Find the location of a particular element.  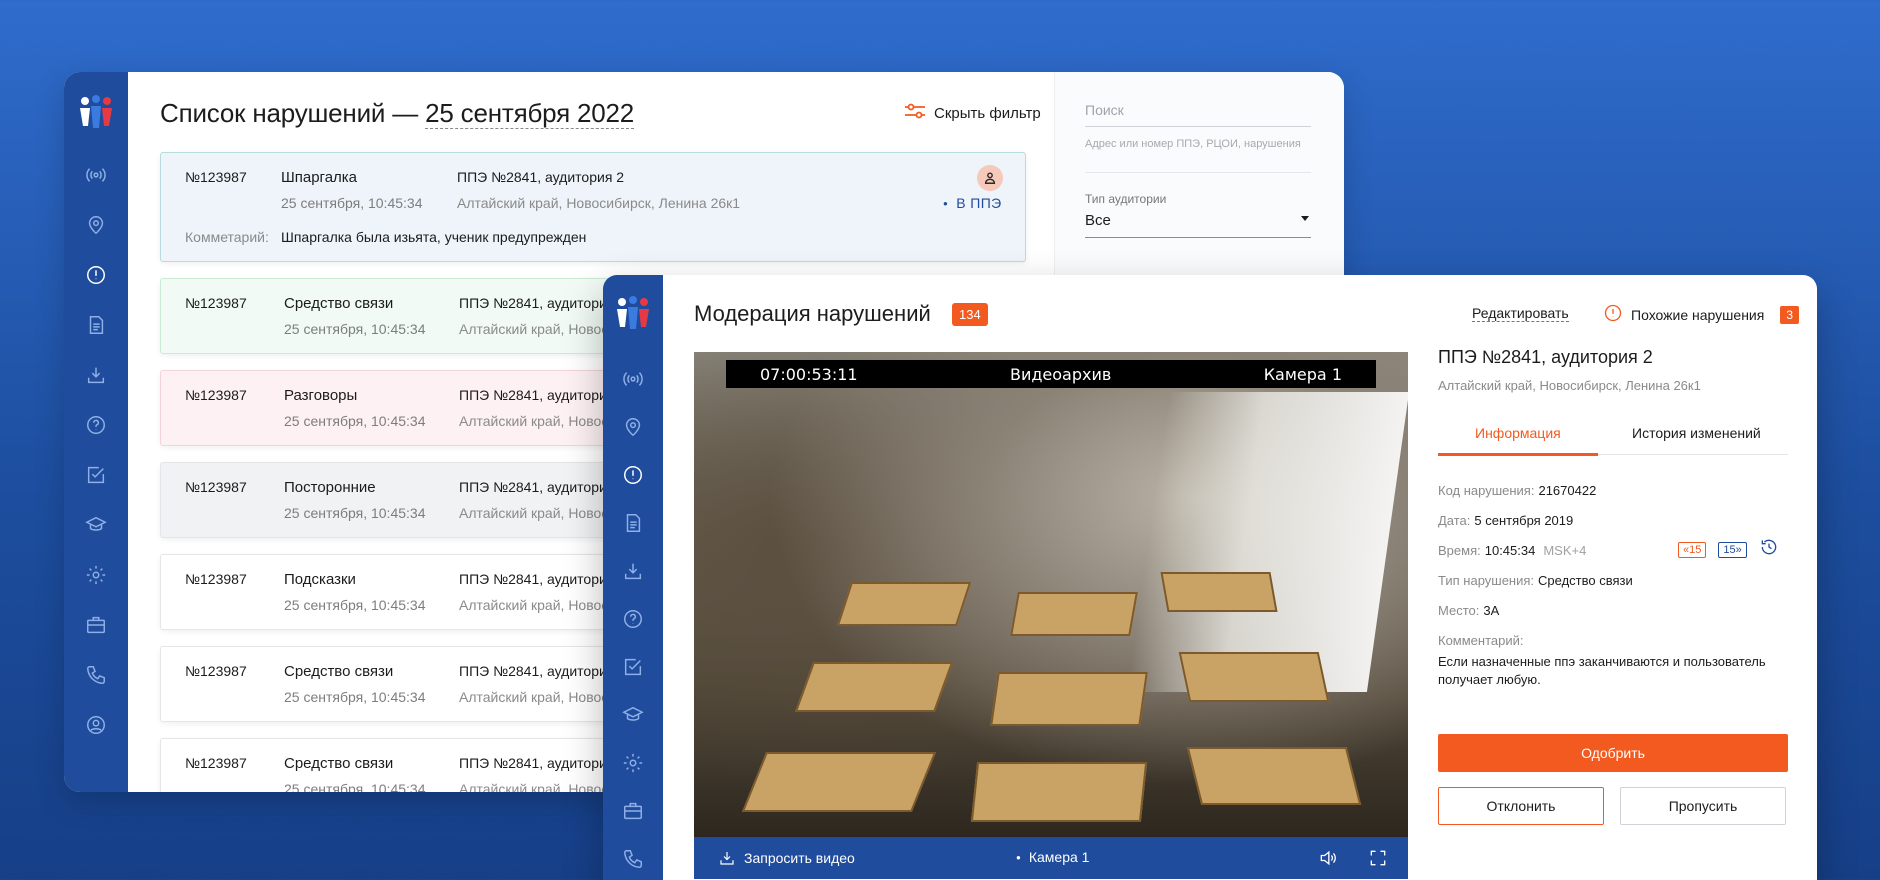

person-icon is located at coordinates (990, 178).